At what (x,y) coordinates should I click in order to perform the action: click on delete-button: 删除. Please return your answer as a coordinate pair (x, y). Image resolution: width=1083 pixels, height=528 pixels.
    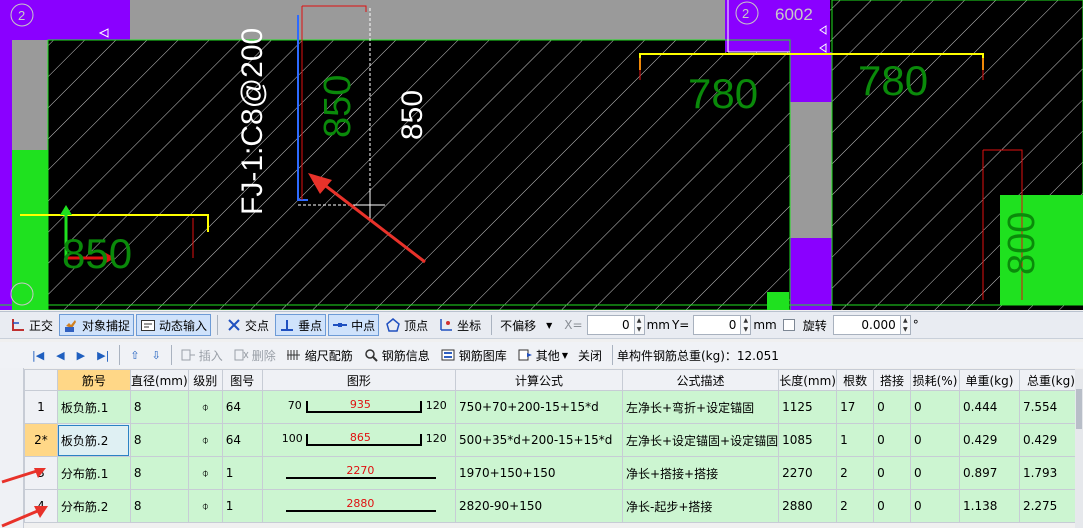
    Looking at the image, I should click on (254, 355).